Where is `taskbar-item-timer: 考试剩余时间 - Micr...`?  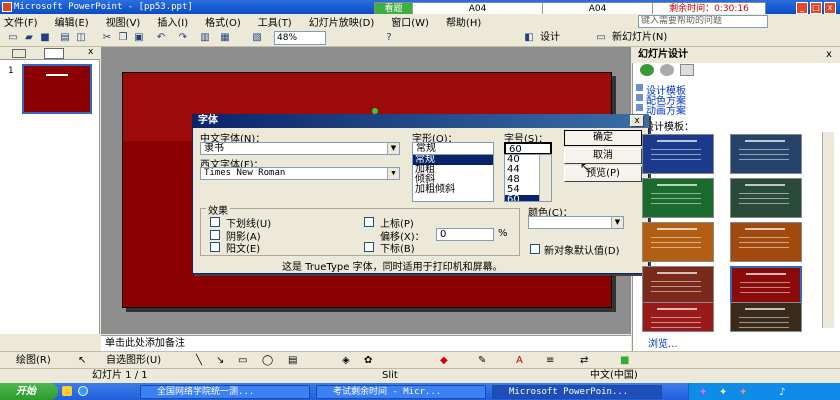 taskbar-item-timer: 考试剩余时间 - Micr... is located at coordinates (401, 392).